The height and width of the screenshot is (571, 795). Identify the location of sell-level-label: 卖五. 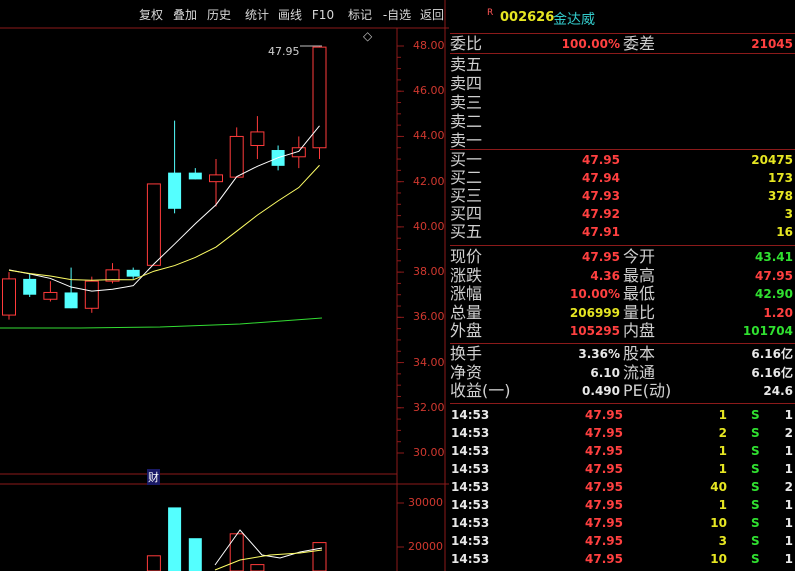
(466, 64).